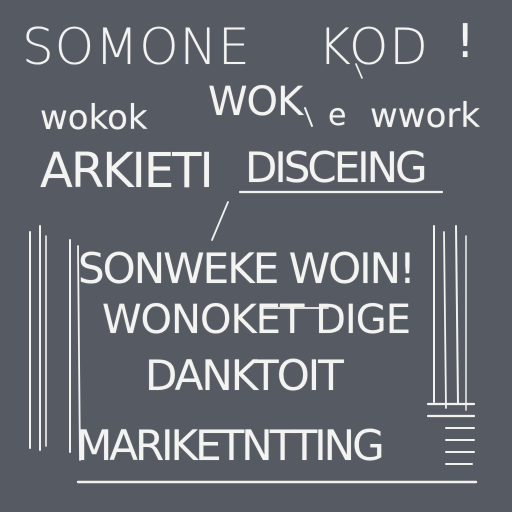 The width and height of the screenshot is (512, 512). What do you see at coordinates (127, 171) in the screenshot?
I see `third-line-word-1: ARKIETI` at bounding box center [127, 171].